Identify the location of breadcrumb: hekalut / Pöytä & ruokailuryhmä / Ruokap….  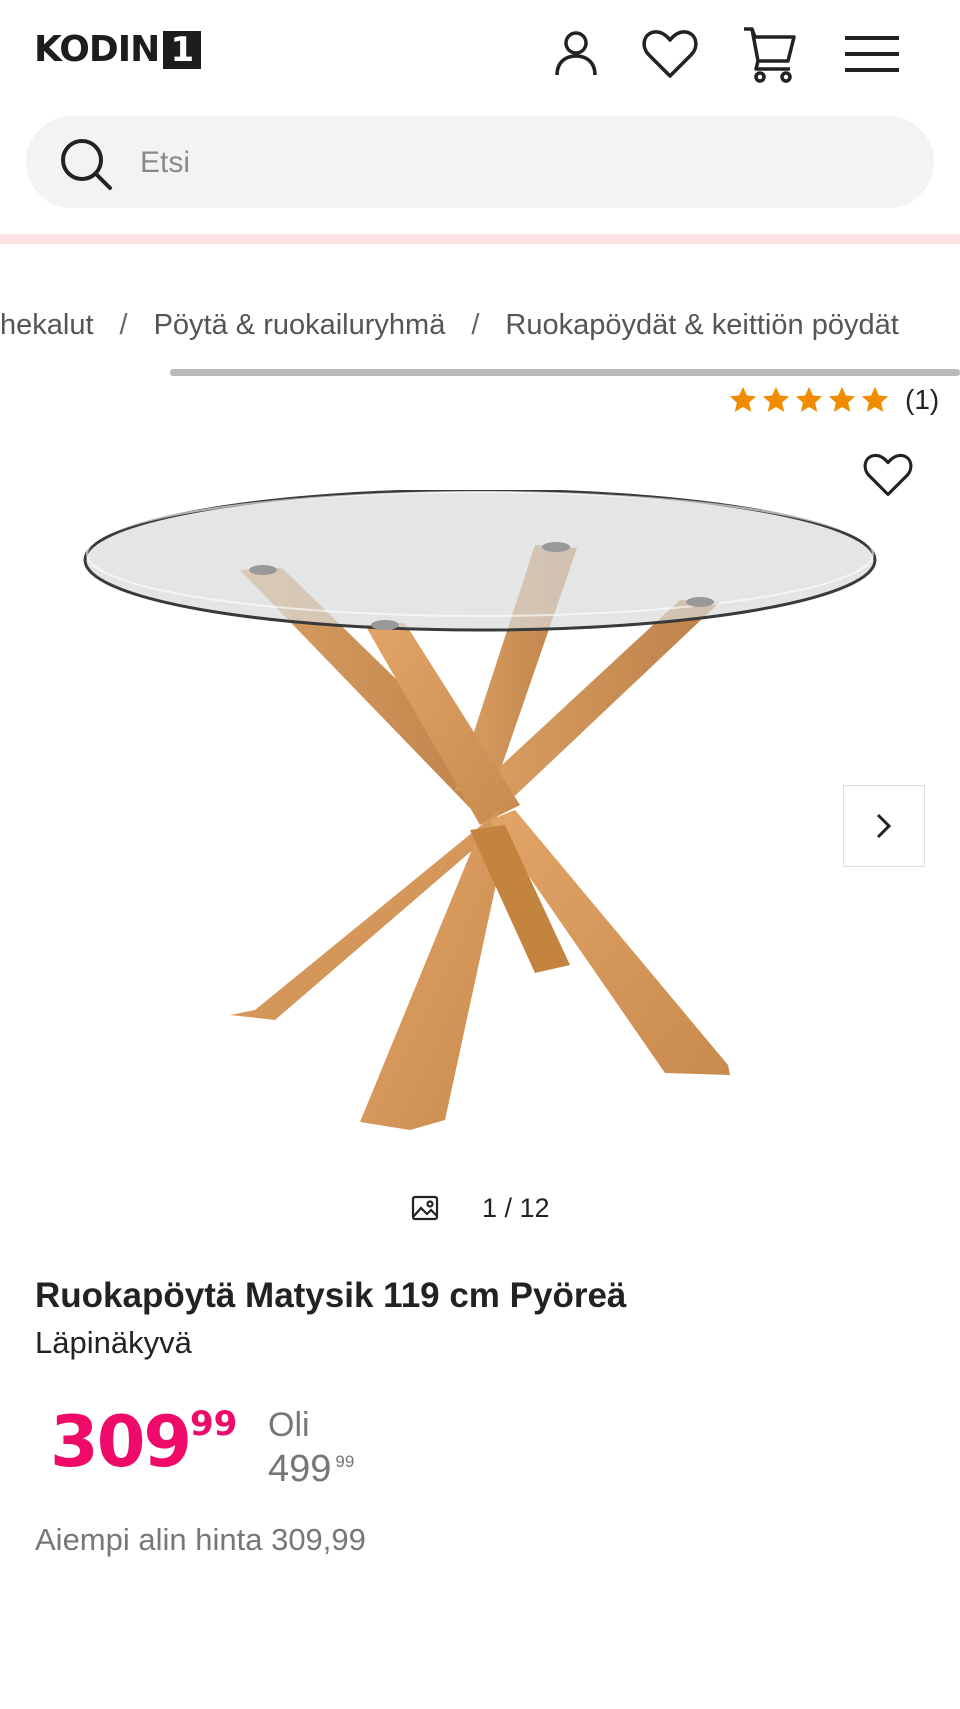
(449, 325).